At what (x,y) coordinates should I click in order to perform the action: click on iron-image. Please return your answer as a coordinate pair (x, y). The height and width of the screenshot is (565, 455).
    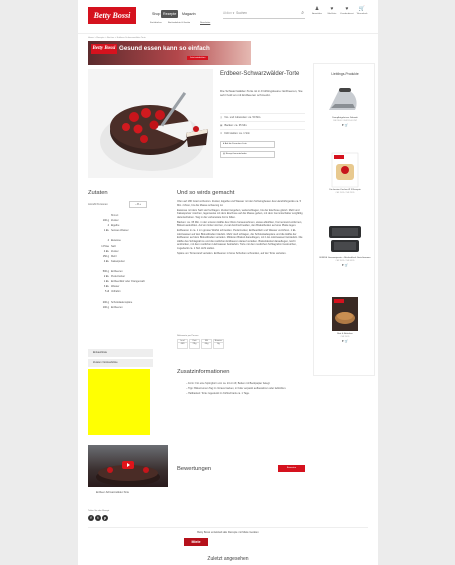
    Looking at the image, I should click on (343, 99).